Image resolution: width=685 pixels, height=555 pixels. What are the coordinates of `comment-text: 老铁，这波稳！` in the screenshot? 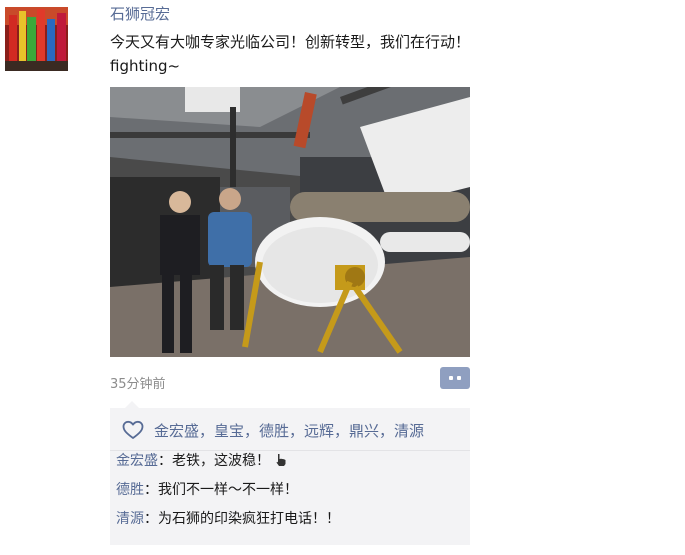 It's located at (221, 461).